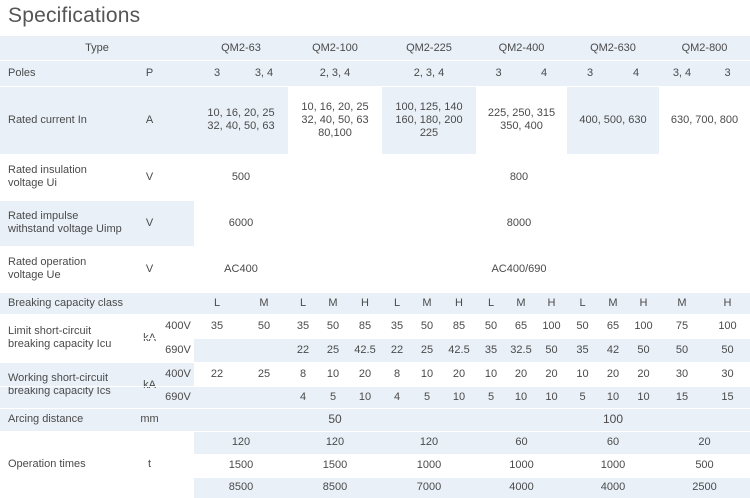 This screenshot has width=750, height=498. What do you see at coordinates (429, 120) in the screenshot?
I see `rated-current-value: 100, 125, 140 160, 180, 200 225` at bounding box center [429, 120].